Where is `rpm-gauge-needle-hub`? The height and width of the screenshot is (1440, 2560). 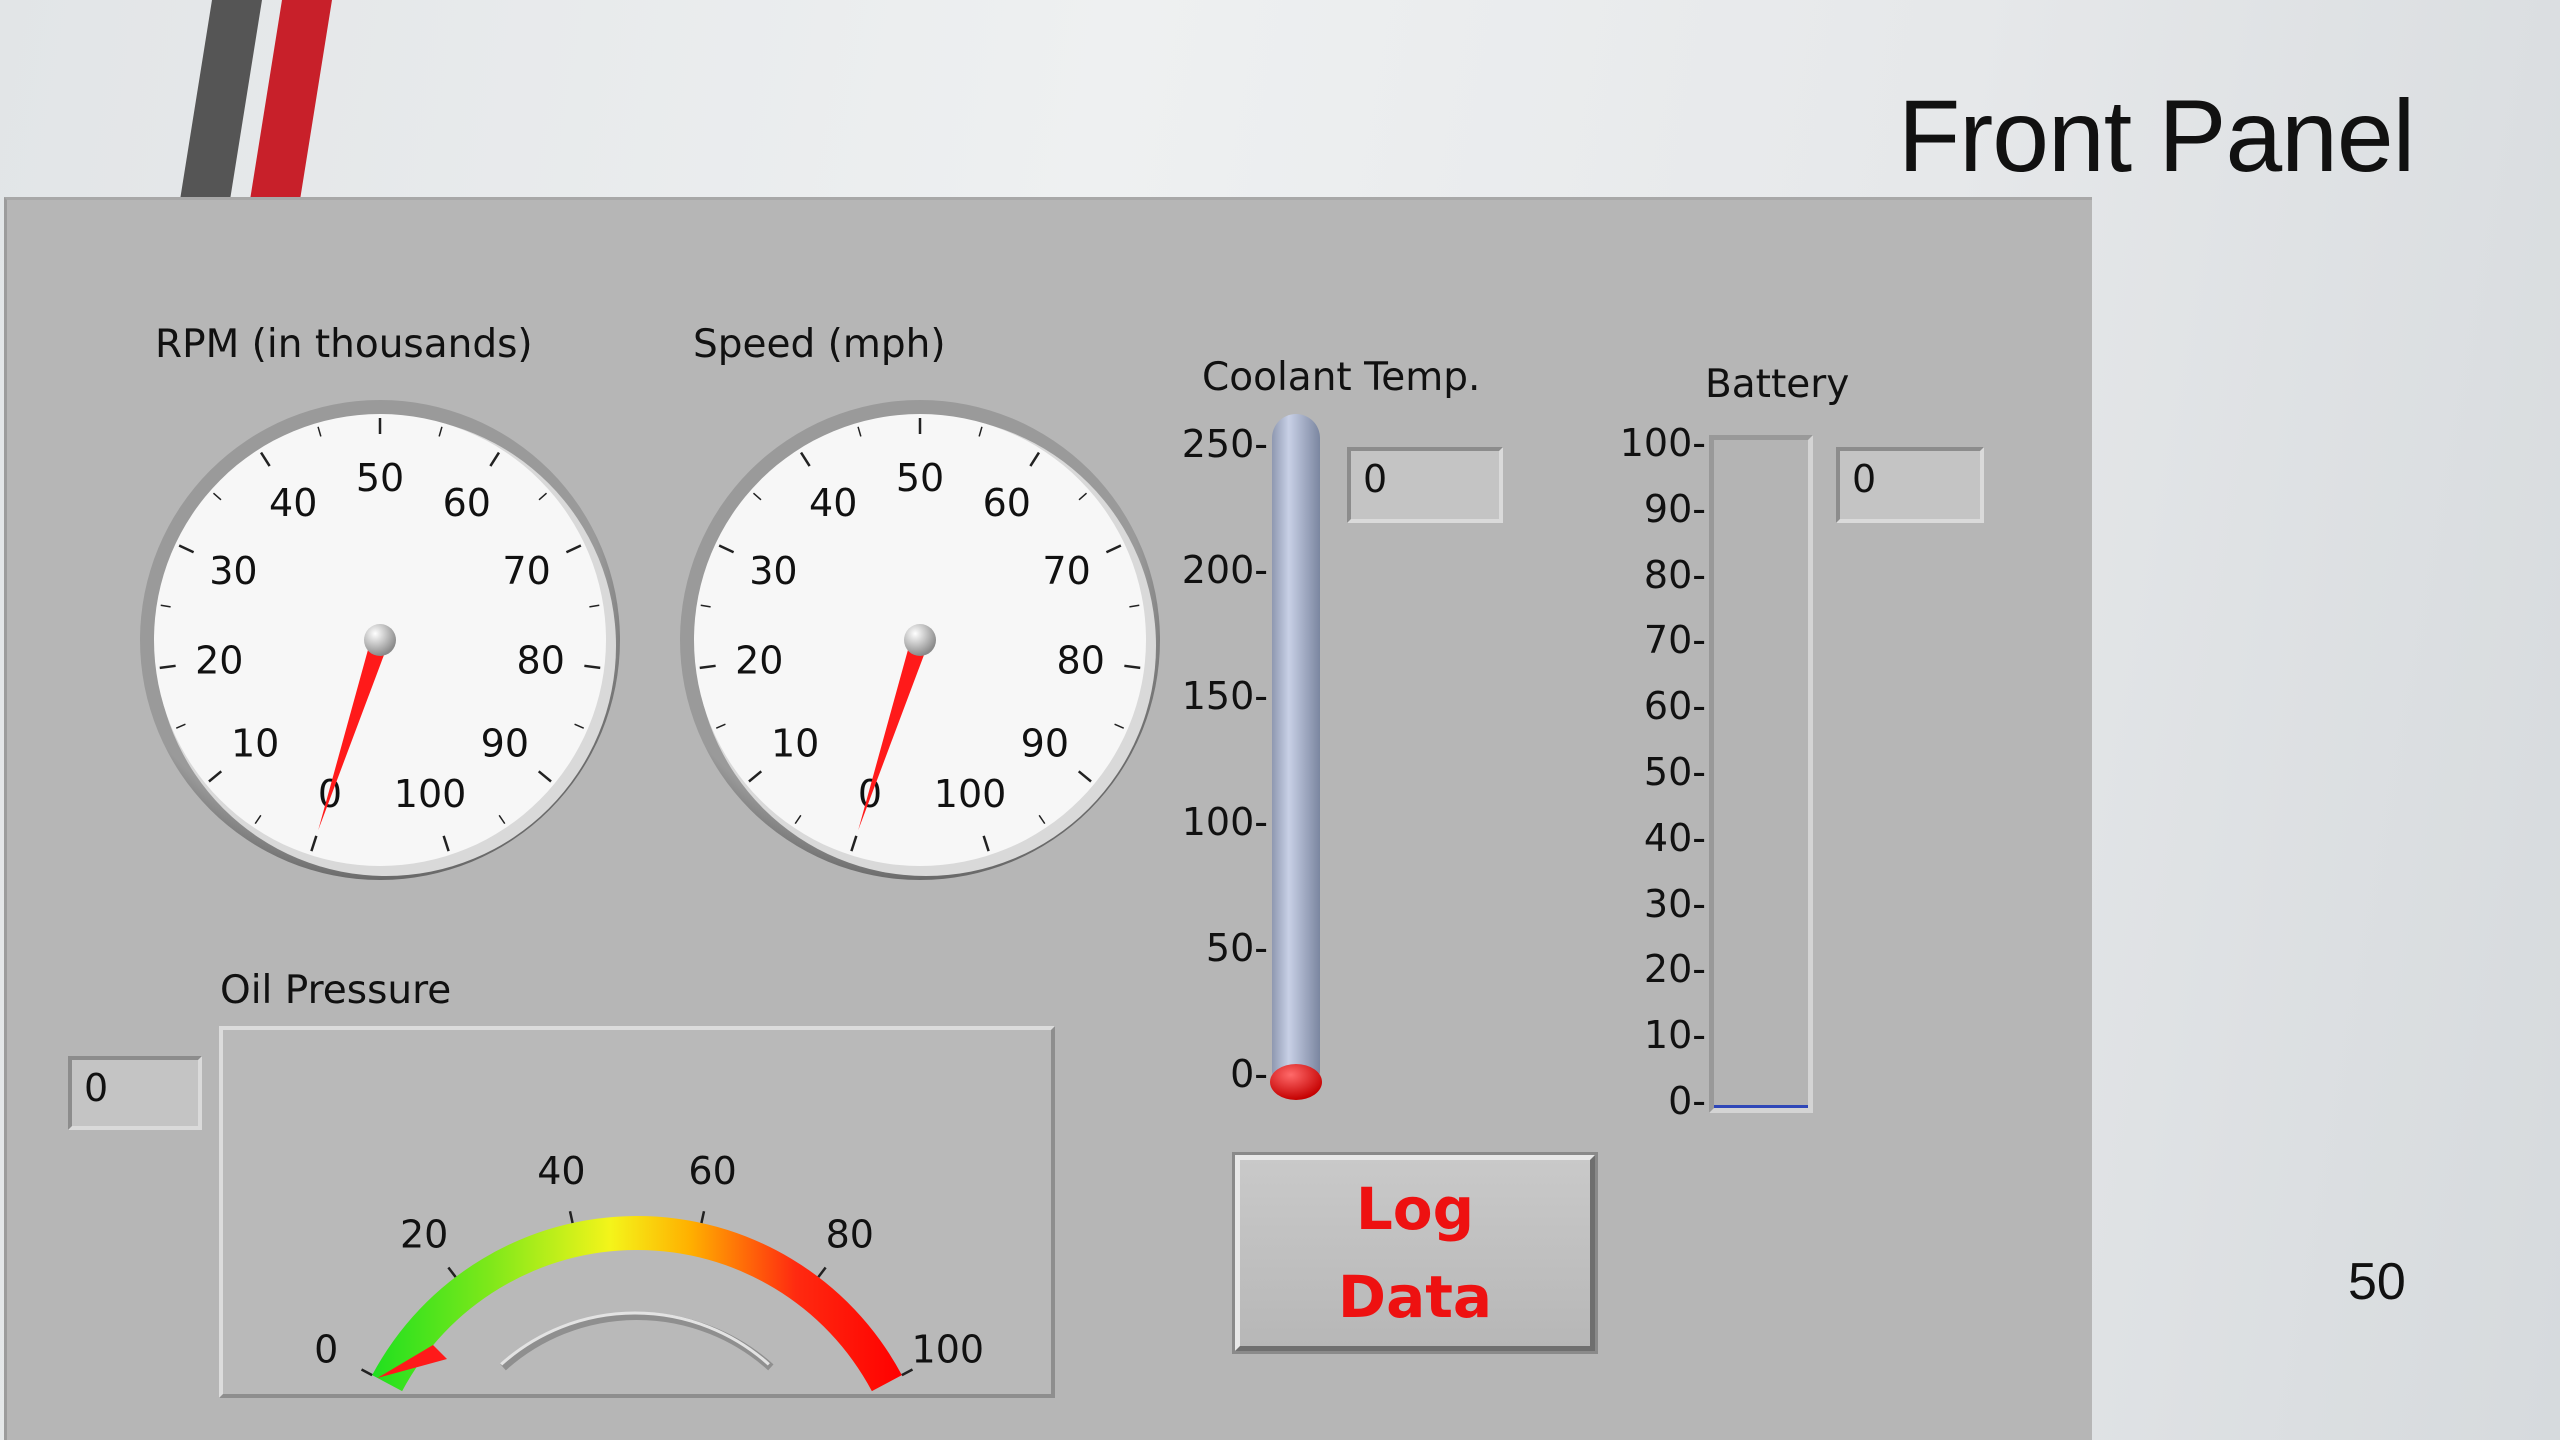
rpm-gauge-needle-hub is located at coordinates (380, 640).